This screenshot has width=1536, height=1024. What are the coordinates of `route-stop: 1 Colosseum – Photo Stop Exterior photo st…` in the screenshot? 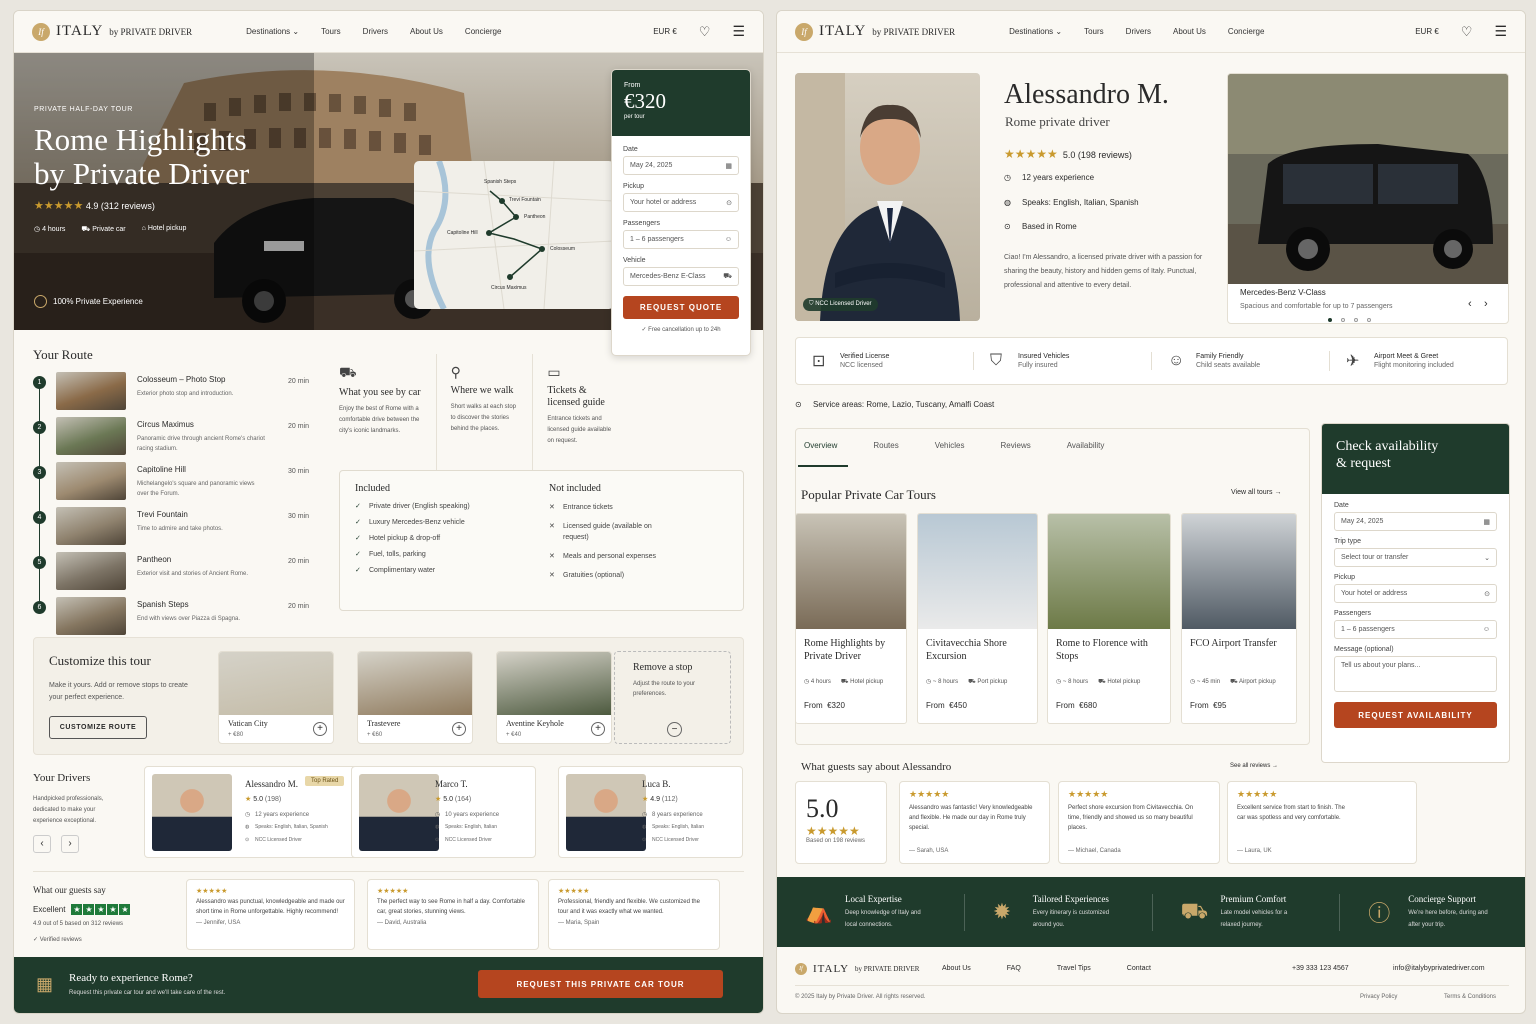 It's located at (175, 393).